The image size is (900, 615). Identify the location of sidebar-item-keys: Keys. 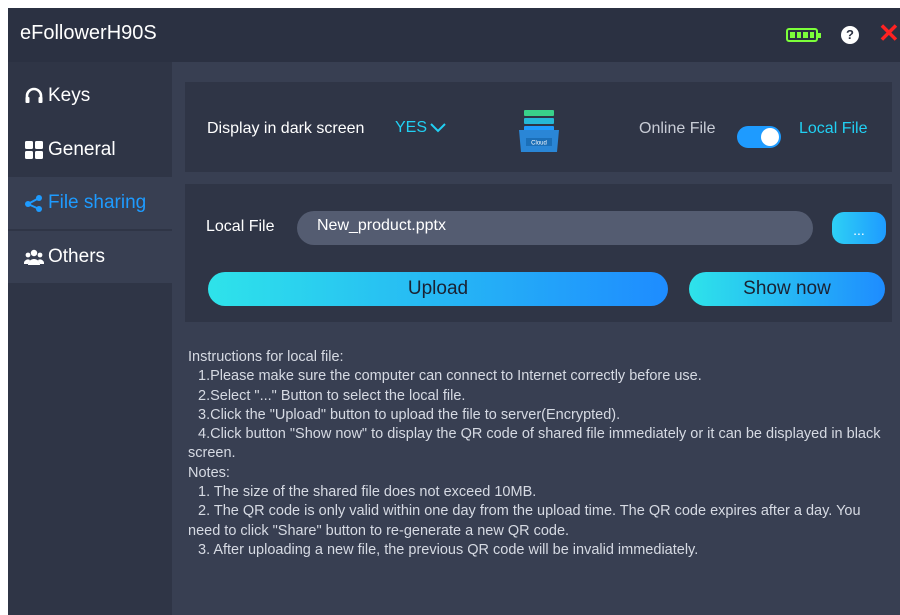
(90, 96).